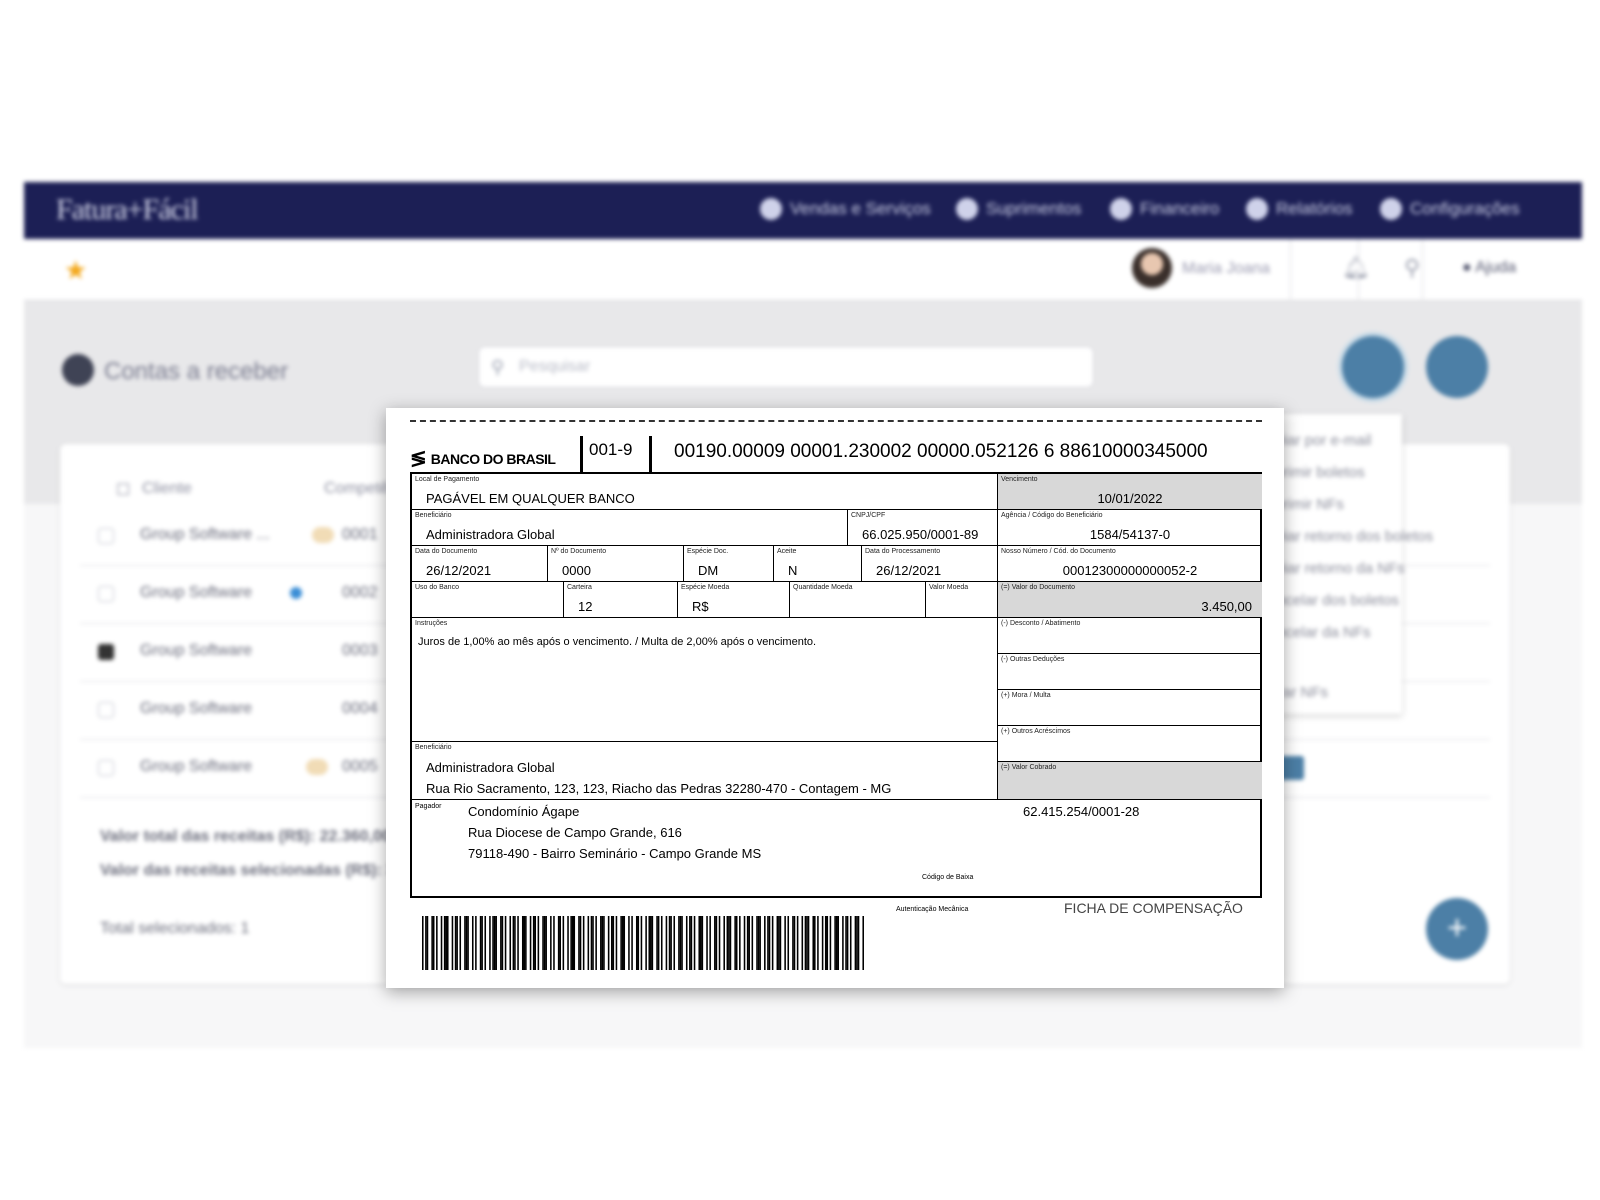  What do you see at coordinates (949, 587) in the screenshot?
I see `field-label: Valor Moeda` at bounding box center [949, 587].